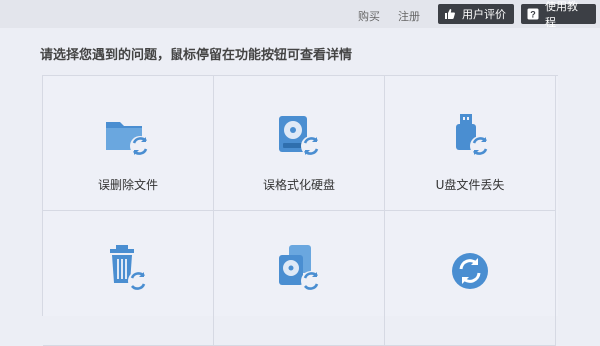  I want to click on tile-recover, so click(470, 278).